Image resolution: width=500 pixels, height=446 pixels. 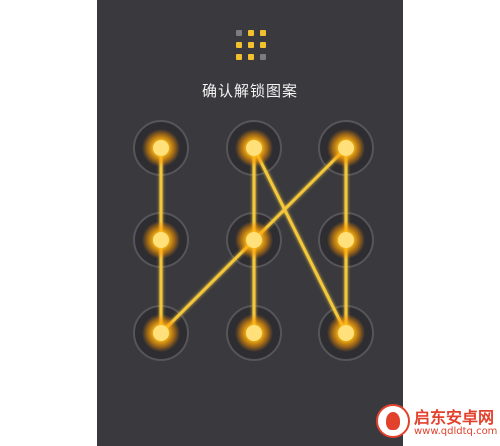 I want to click on watermark-logo-icon, so click(x=393, y=421).